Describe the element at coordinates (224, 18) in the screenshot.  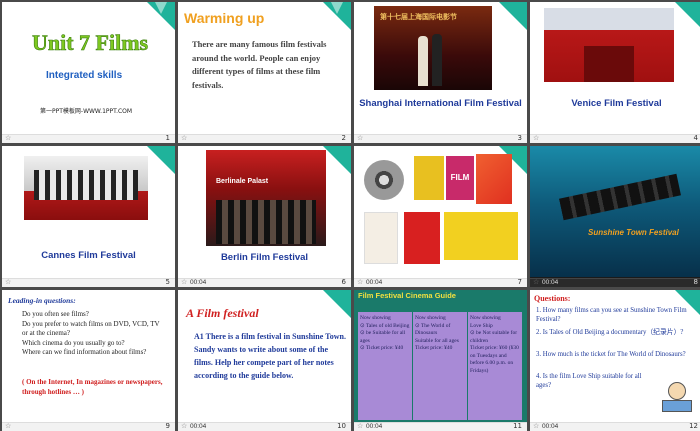
I see `slide-title: Warming up` at that location.